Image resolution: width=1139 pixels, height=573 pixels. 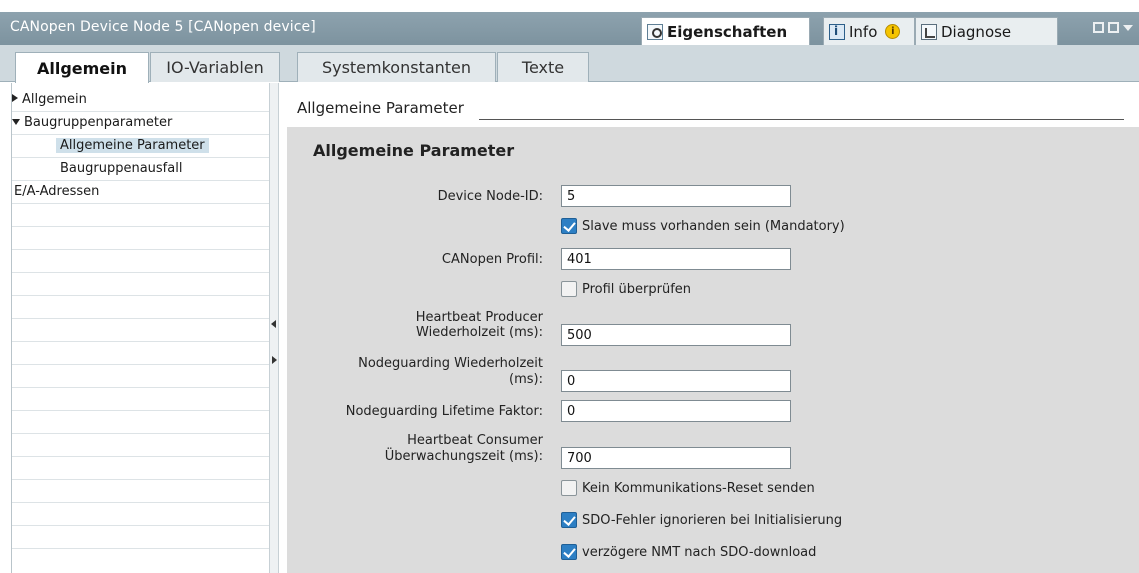 I want to click on profil-label: CANopen Profil:, so click(x=492, y=259).